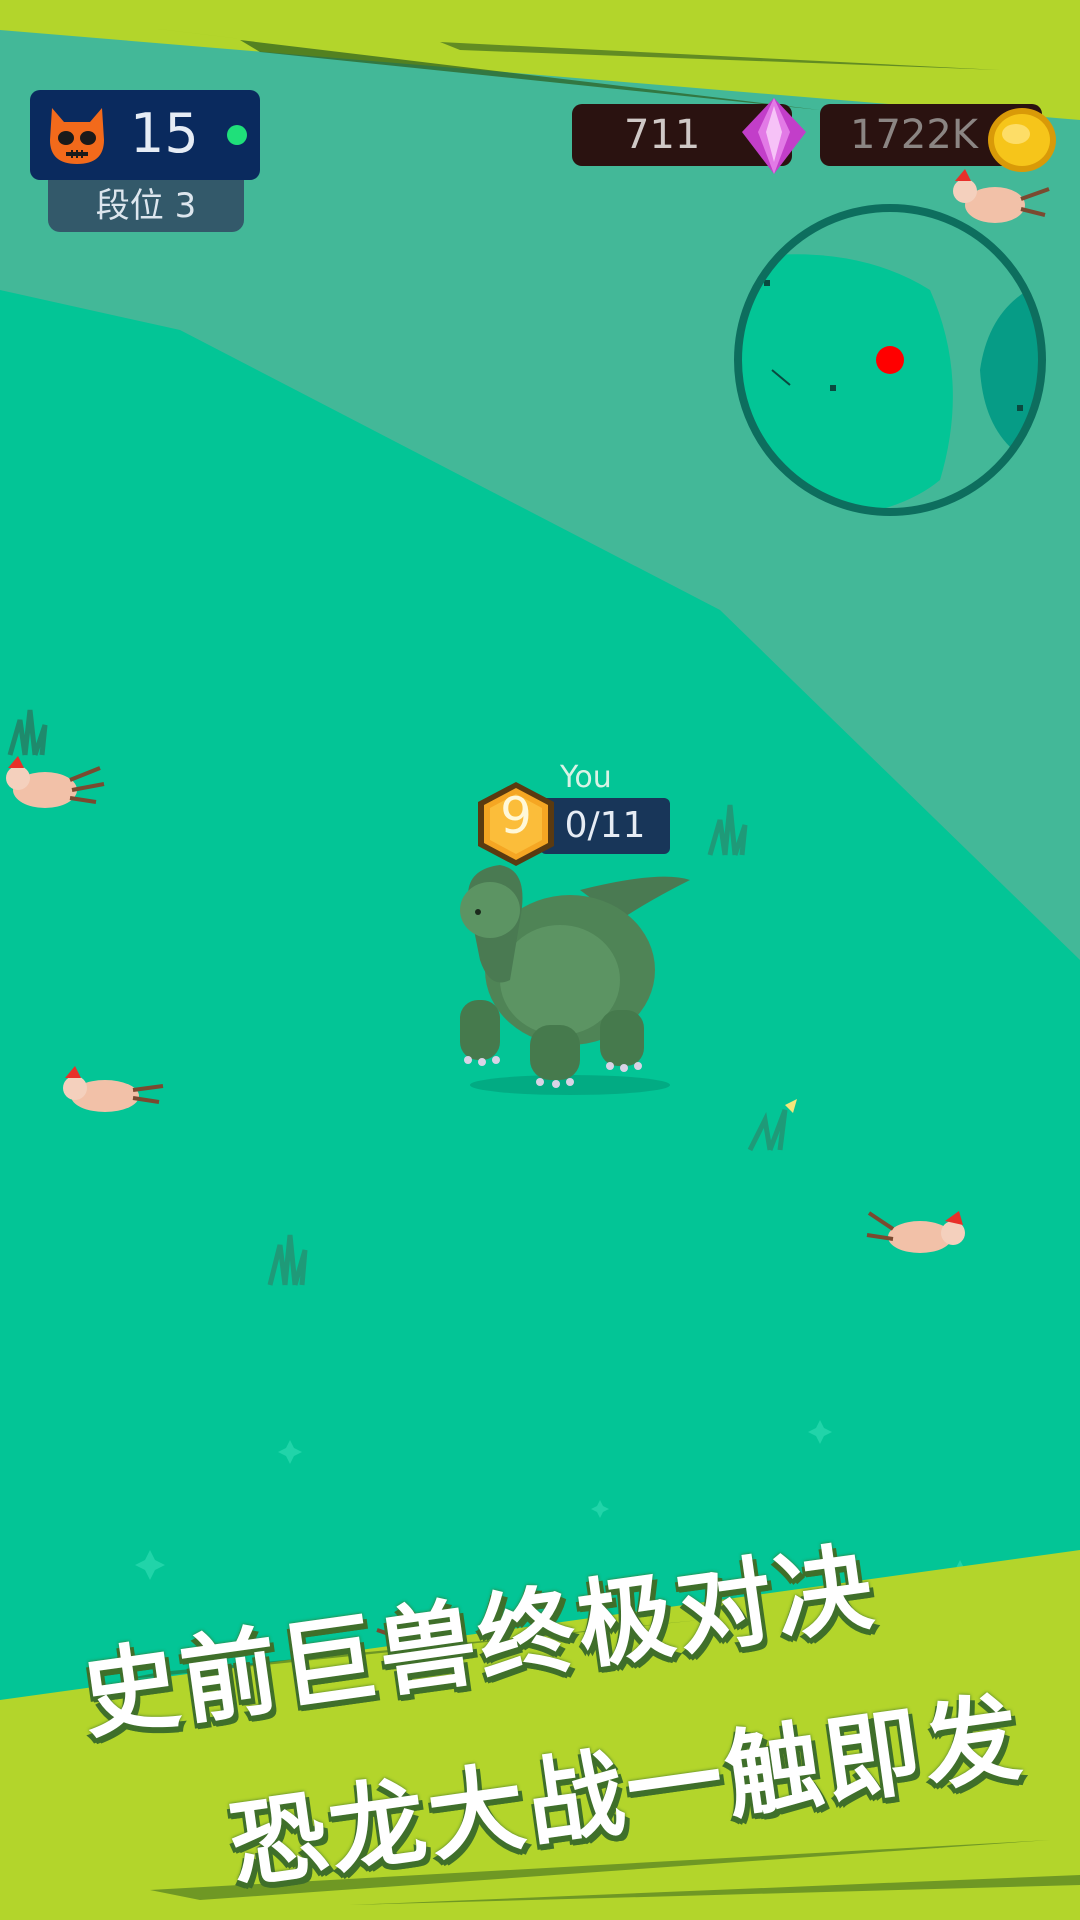 The image size is (1080, 1920). Describe the element at coordinates (1022, 140) in the screenshot. I see `coin-icon` at that location.